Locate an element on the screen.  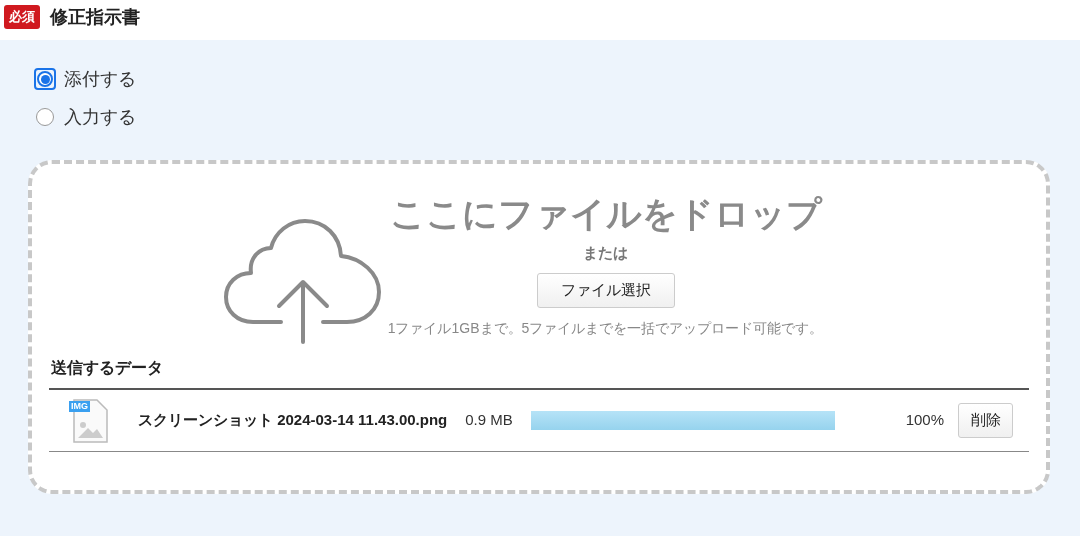
or-text: または is located at coordinates (605, 253).